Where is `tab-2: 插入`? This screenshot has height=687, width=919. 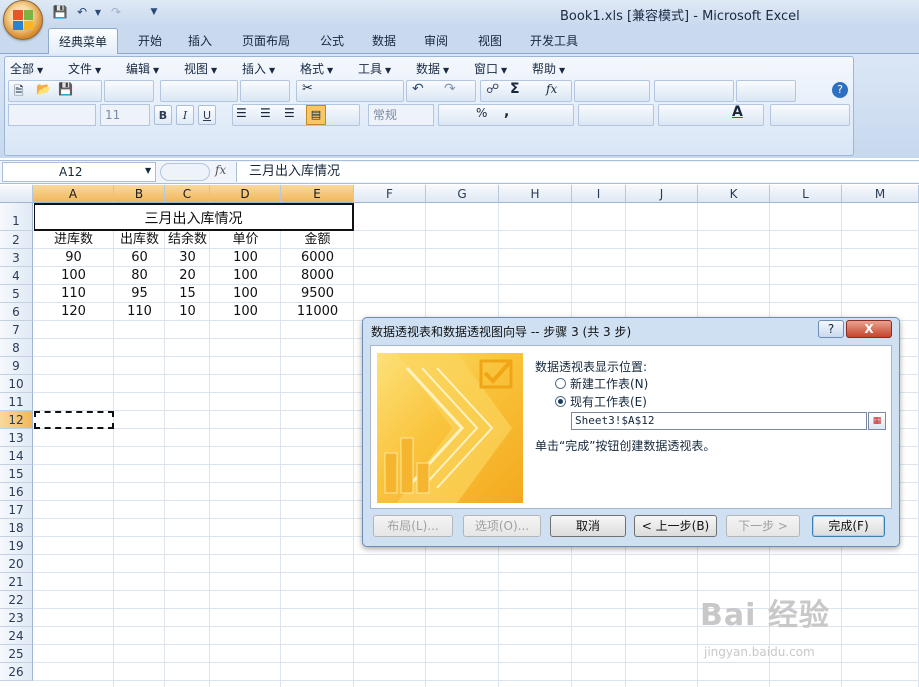
tab-2: 插入 is located at coordinates (200, 41).